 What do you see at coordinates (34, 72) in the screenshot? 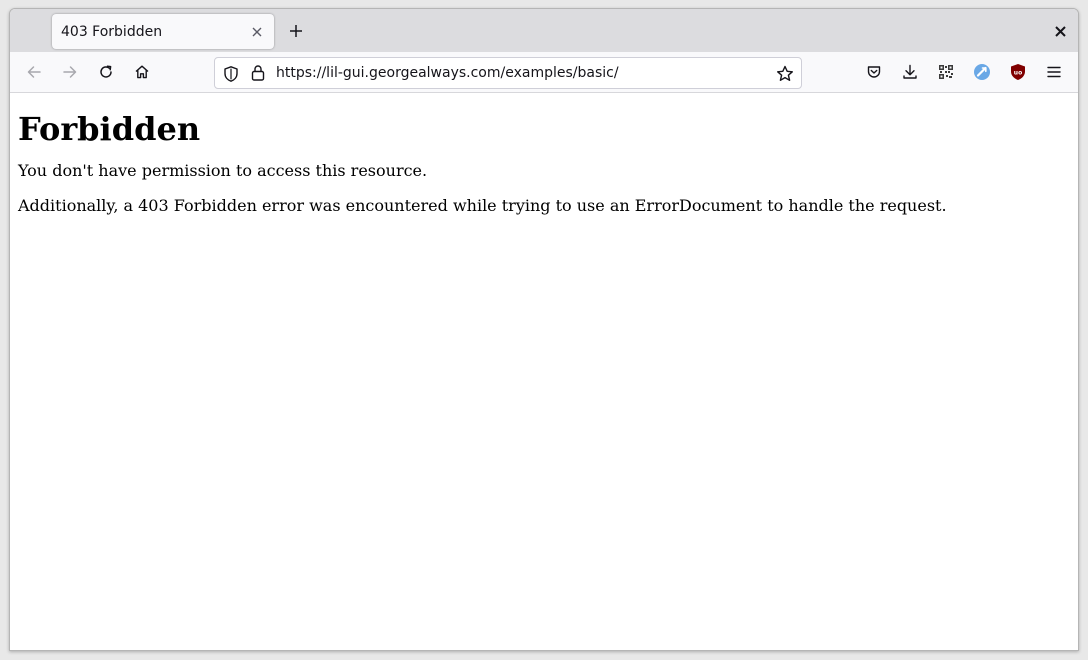
I see `arrow-left-icon` at bounding box center [34, 72].